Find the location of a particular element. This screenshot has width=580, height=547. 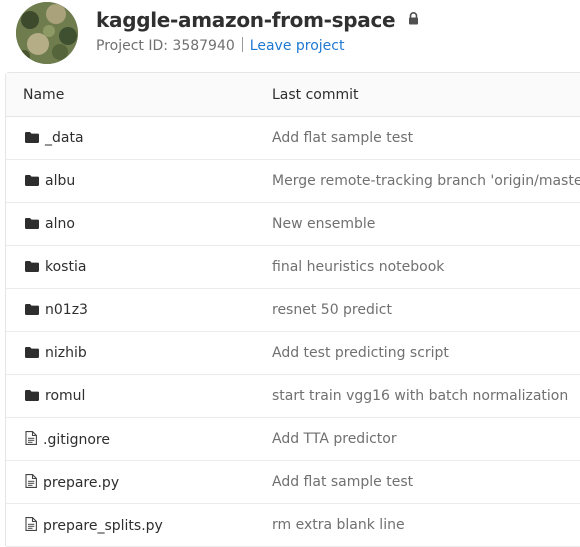

table-row: _data Add flat sample test is located at coordinates (293, 138).